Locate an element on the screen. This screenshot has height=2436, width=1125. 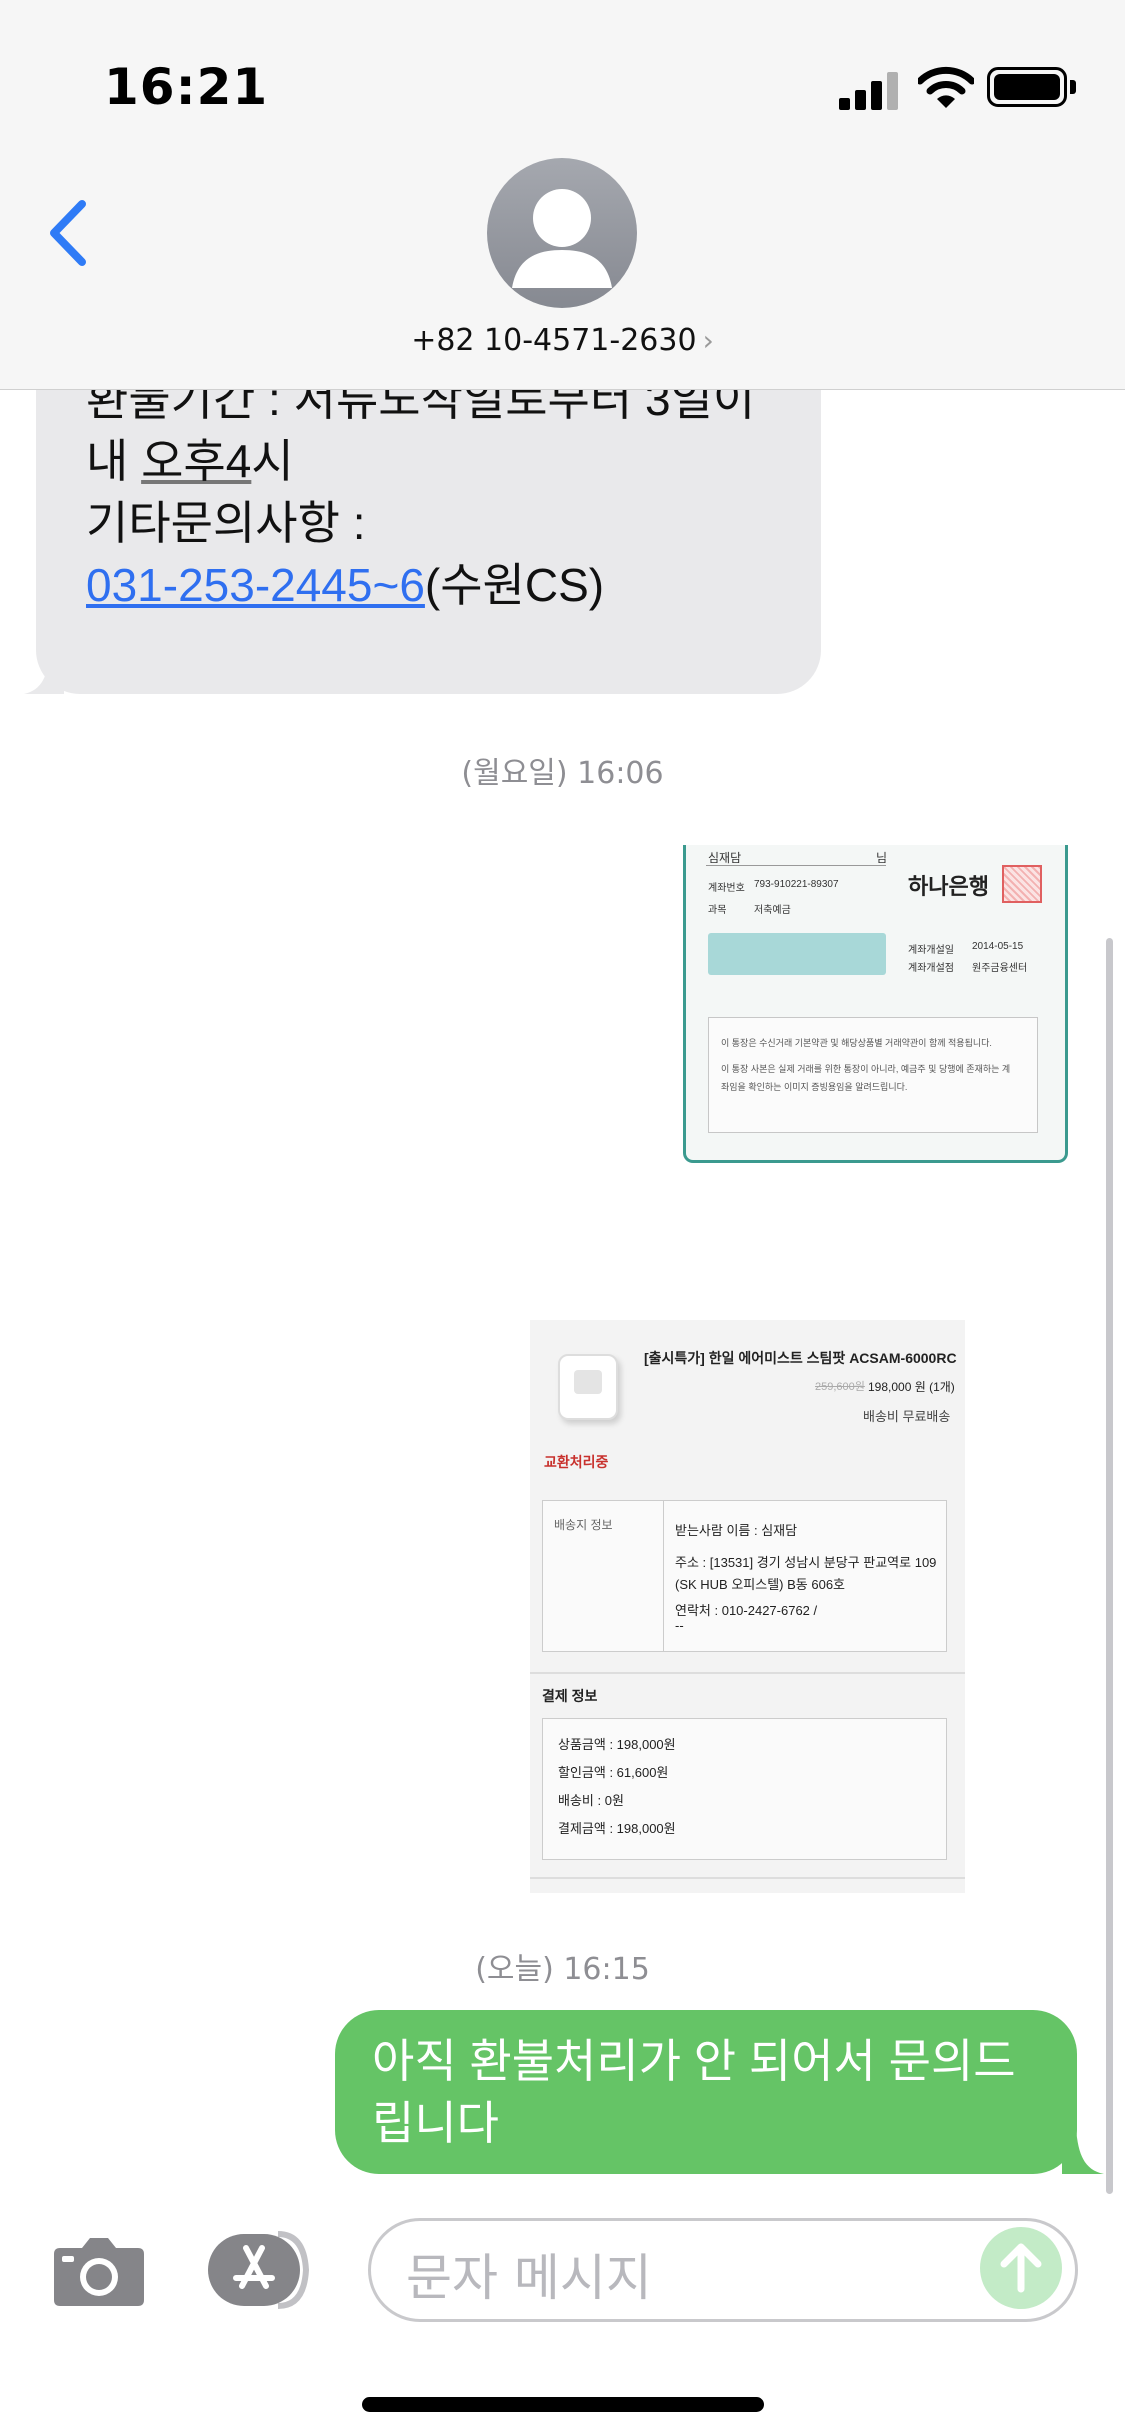
message-text: 내 is located at coordinates (114, 461).